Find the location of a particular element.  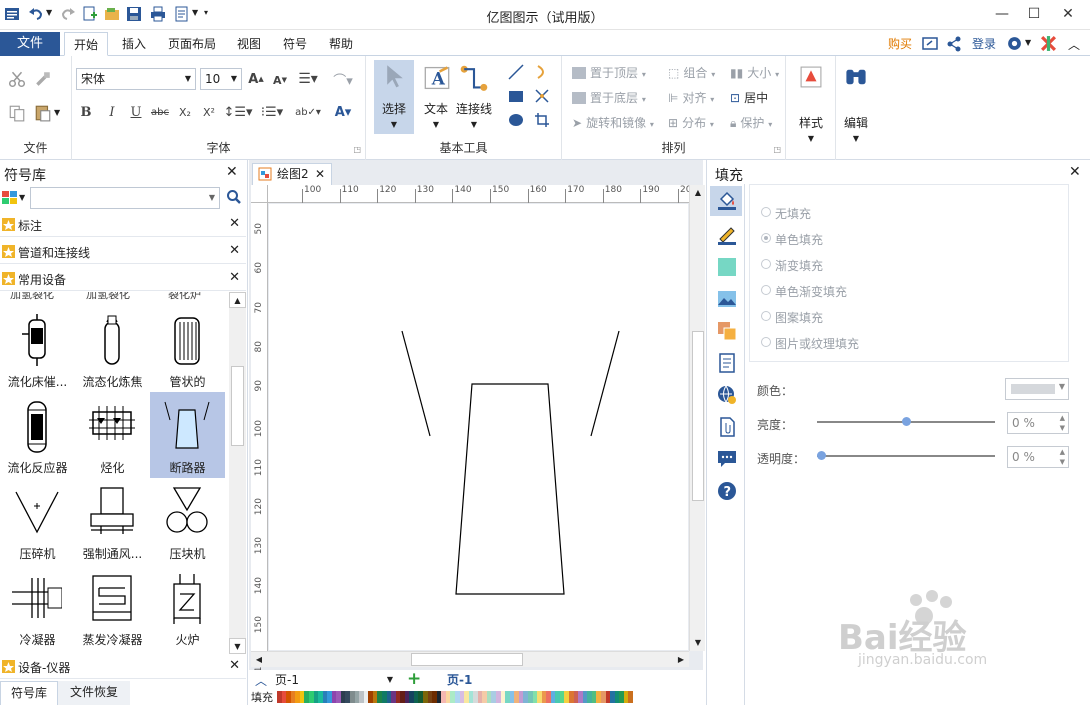

help-icon: ? is located at coordinates (727, 491).